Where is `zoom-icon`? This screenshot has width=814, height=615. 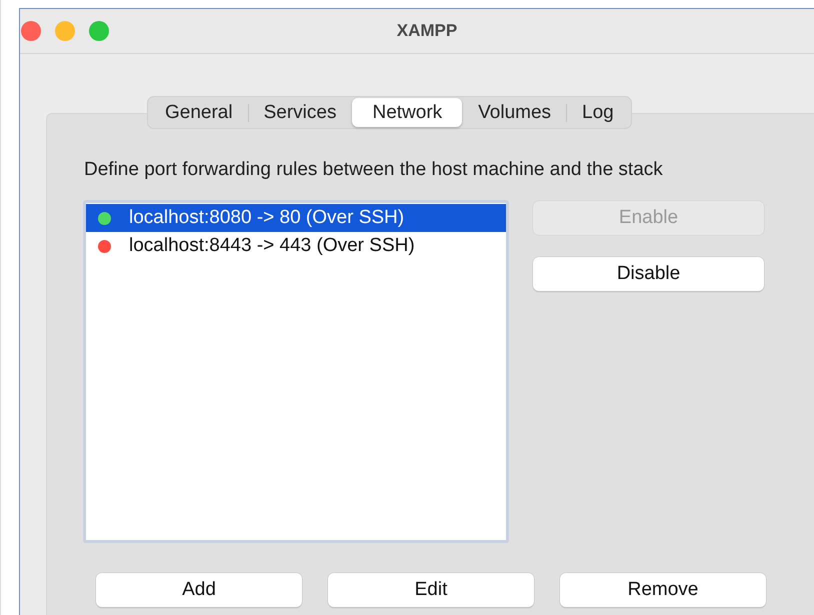 zoom-icon is located at coordinates (99, 31).